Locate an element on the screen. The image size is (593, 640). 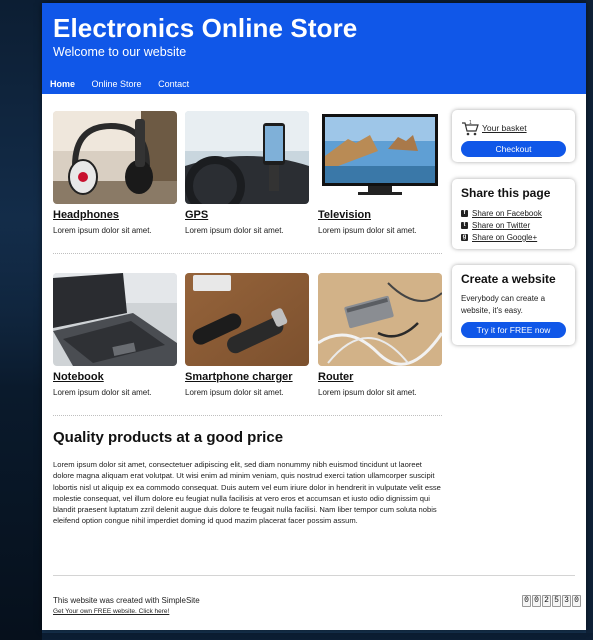
background-edge is located at coordinates (589, 316).